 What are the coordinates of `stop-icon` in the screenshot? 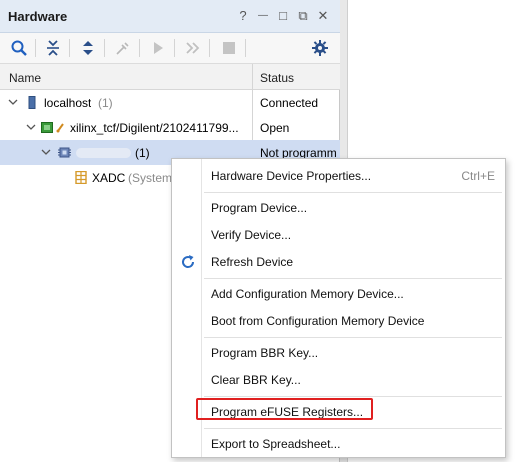 It's located at (229, 48).